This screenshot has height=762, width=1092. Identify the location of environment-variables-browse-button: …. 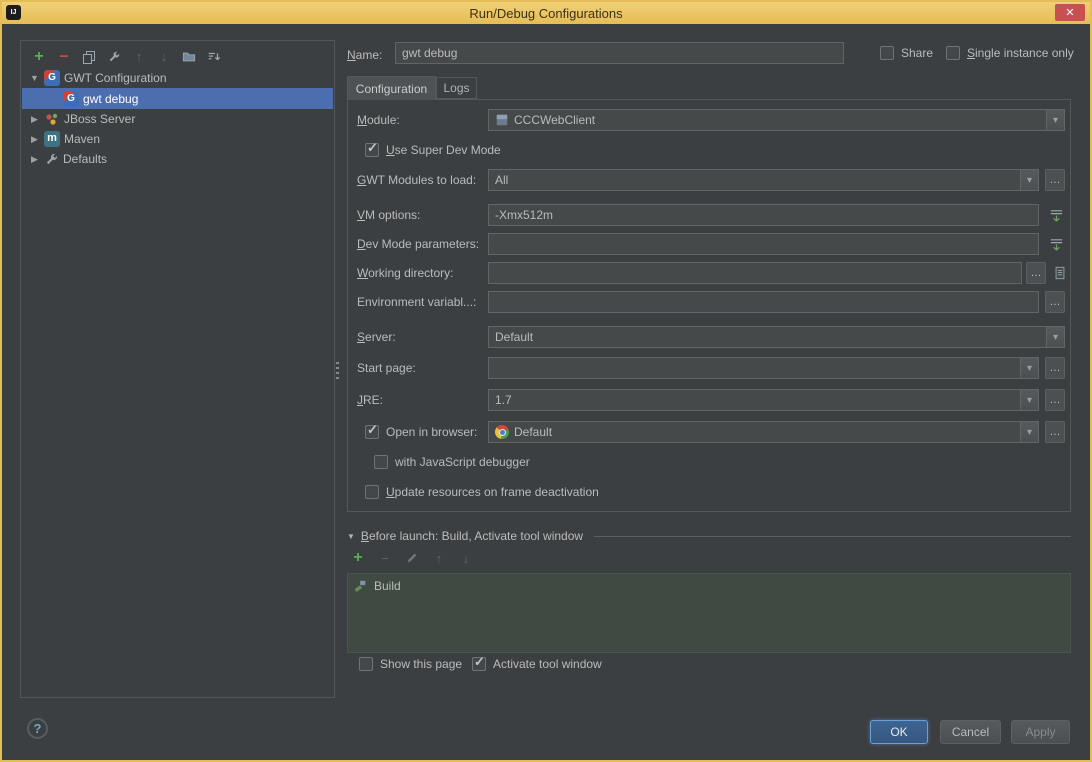
(1055, 302).